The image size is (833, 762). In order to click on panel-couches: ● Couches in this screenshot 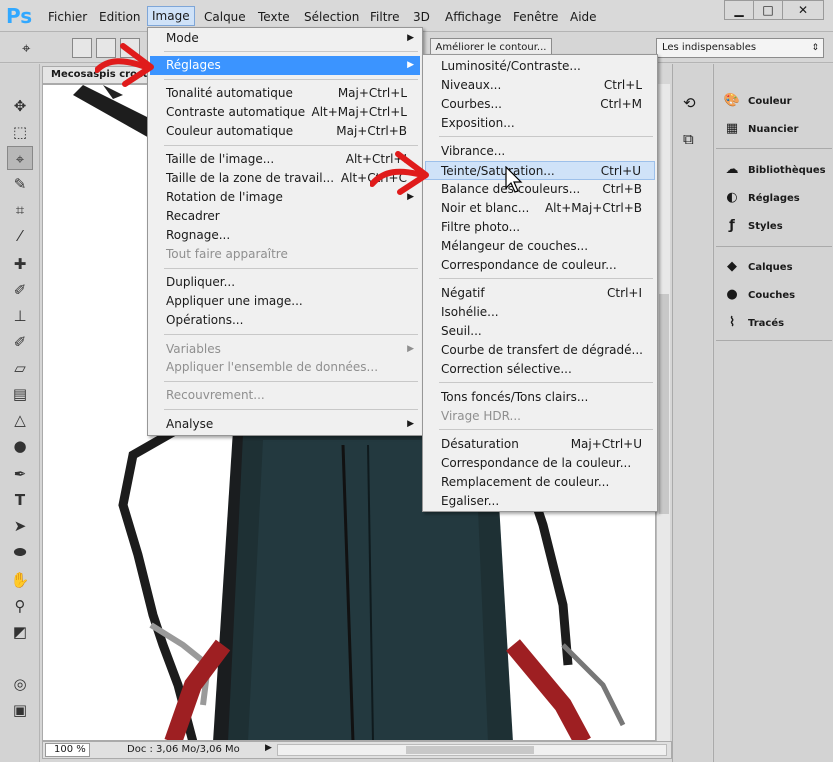, I will do `click(758, 295)`.